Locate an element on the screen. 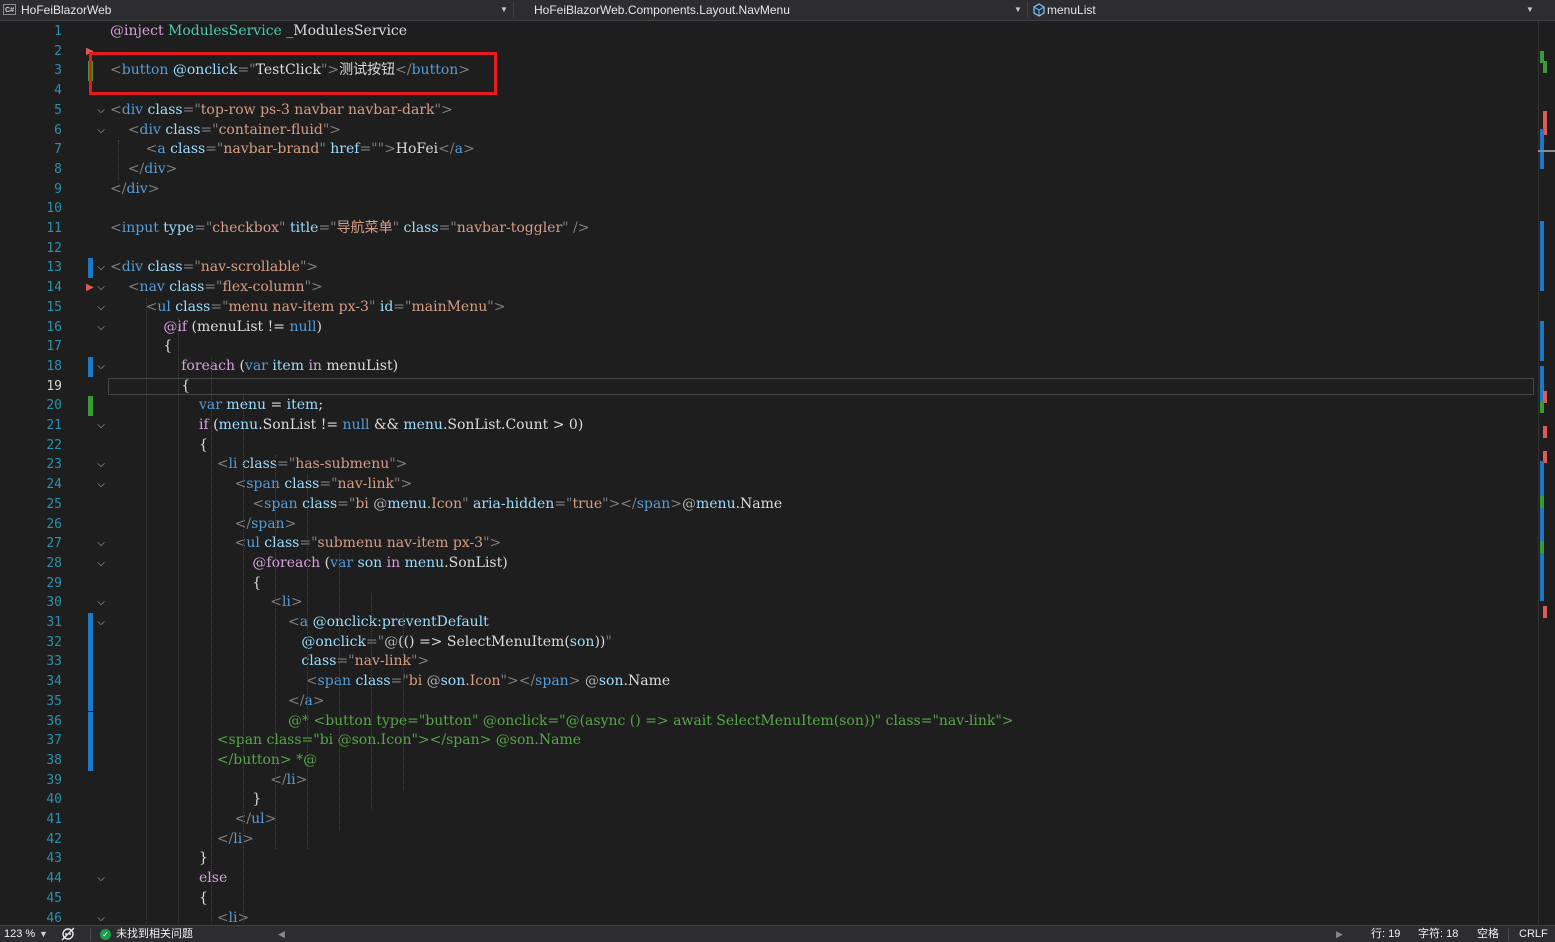 Image resolution: width=1555 pixels, height=942 pixels. code-line: 31 ⌵ <a @onclick:preventDefault is located at coordinates (769, 623).